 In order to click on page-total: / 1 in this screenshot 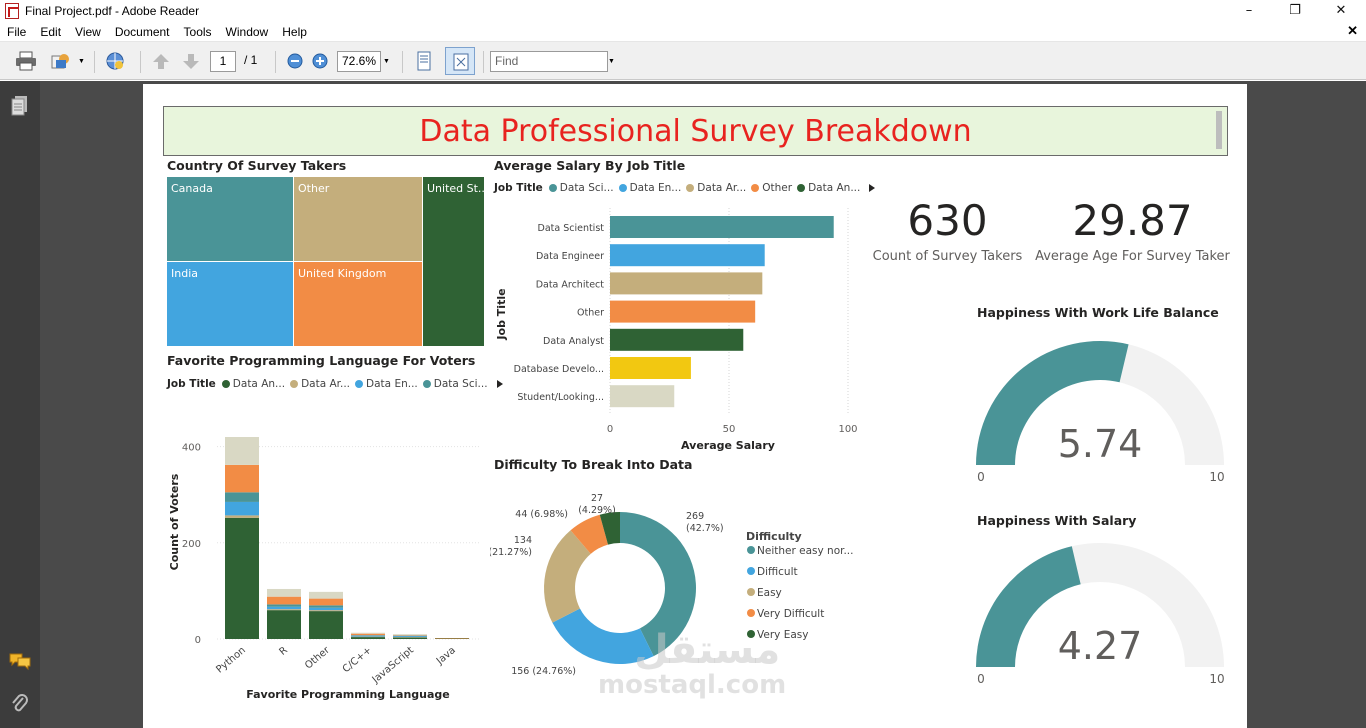, I will do `click(251, 60)`.